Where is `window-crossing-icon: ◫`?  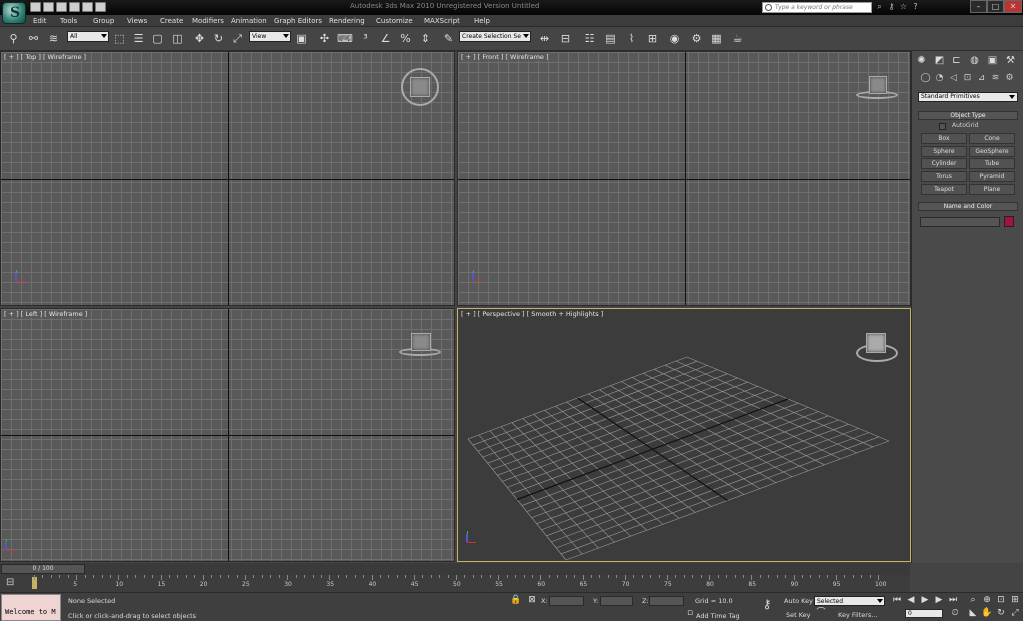 window-crossing-icon: ◫ is located at coordinates (177, 38).